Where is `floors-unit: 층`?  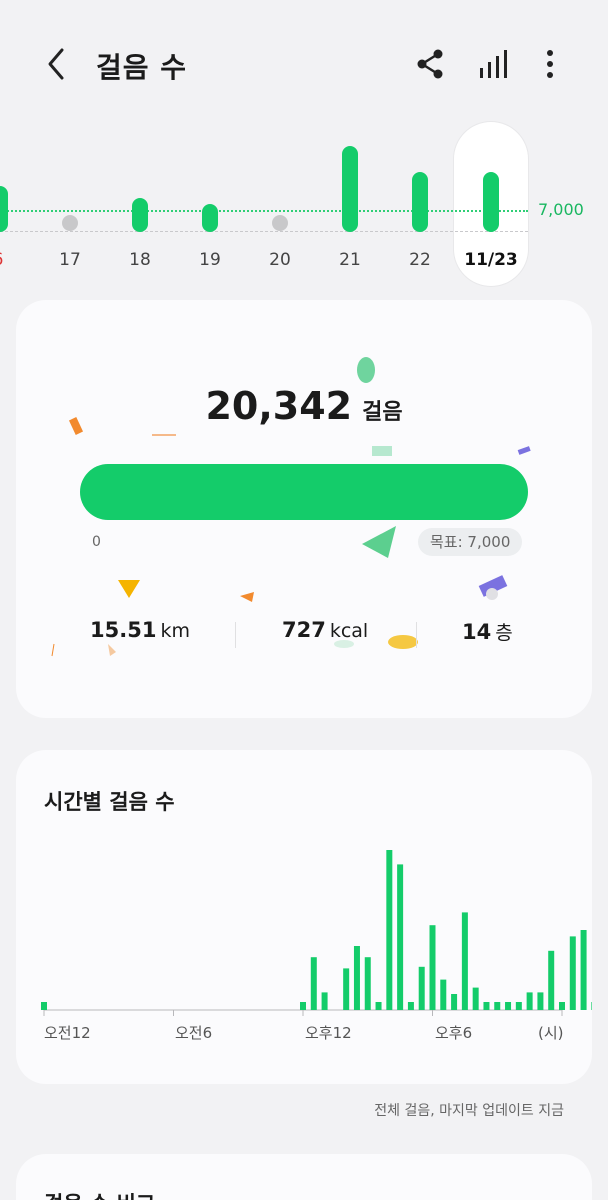 floors-unit: 층 is located at coordinates (504, 633).